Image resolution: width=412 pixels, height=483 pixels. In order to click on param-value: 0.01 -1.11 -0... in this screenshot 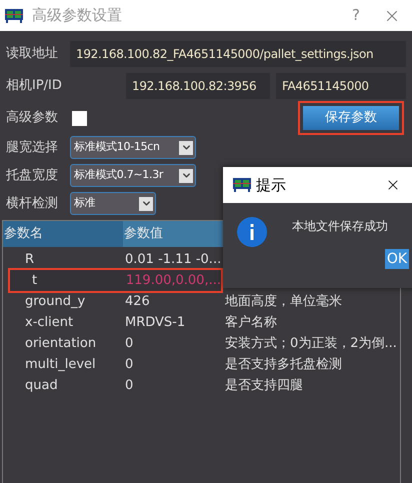, I will do `click(173, 259)`.